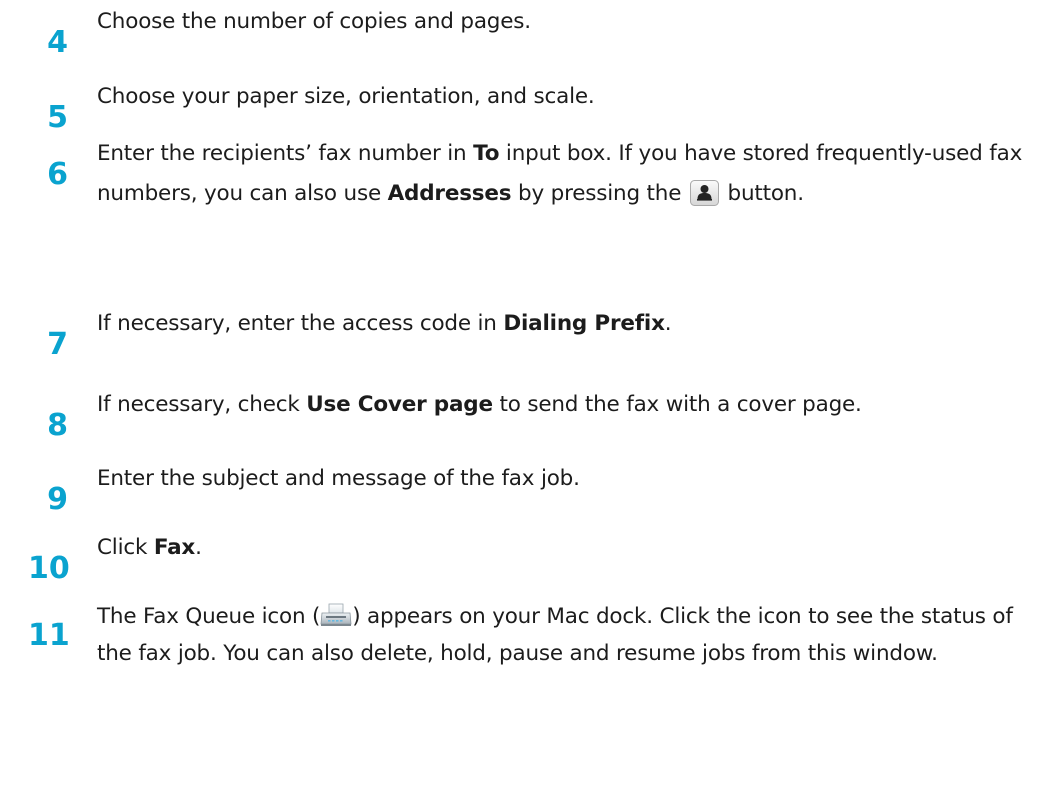  Describe the element at coordinates (285, 153) in the screenshot. I see `text-run: Enter the recipients’ fax number in` at that location.